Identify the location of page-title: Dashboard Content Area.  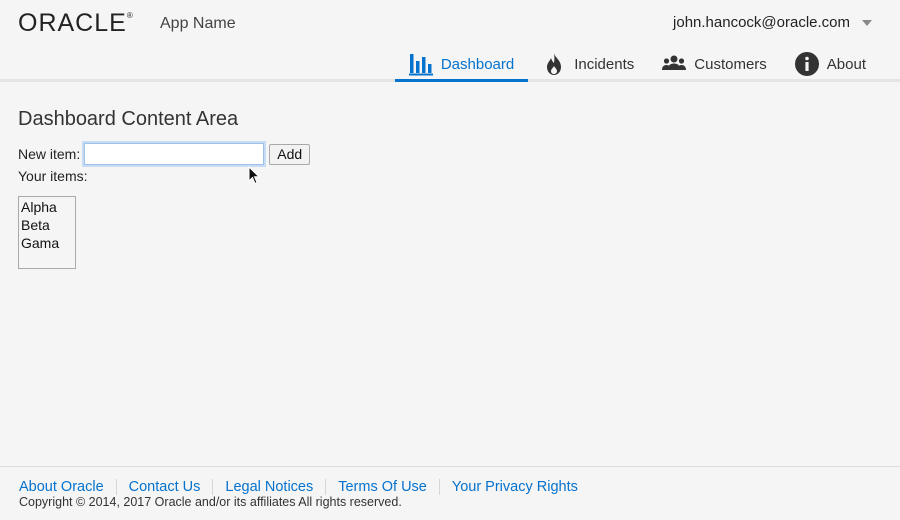
(128, 119).